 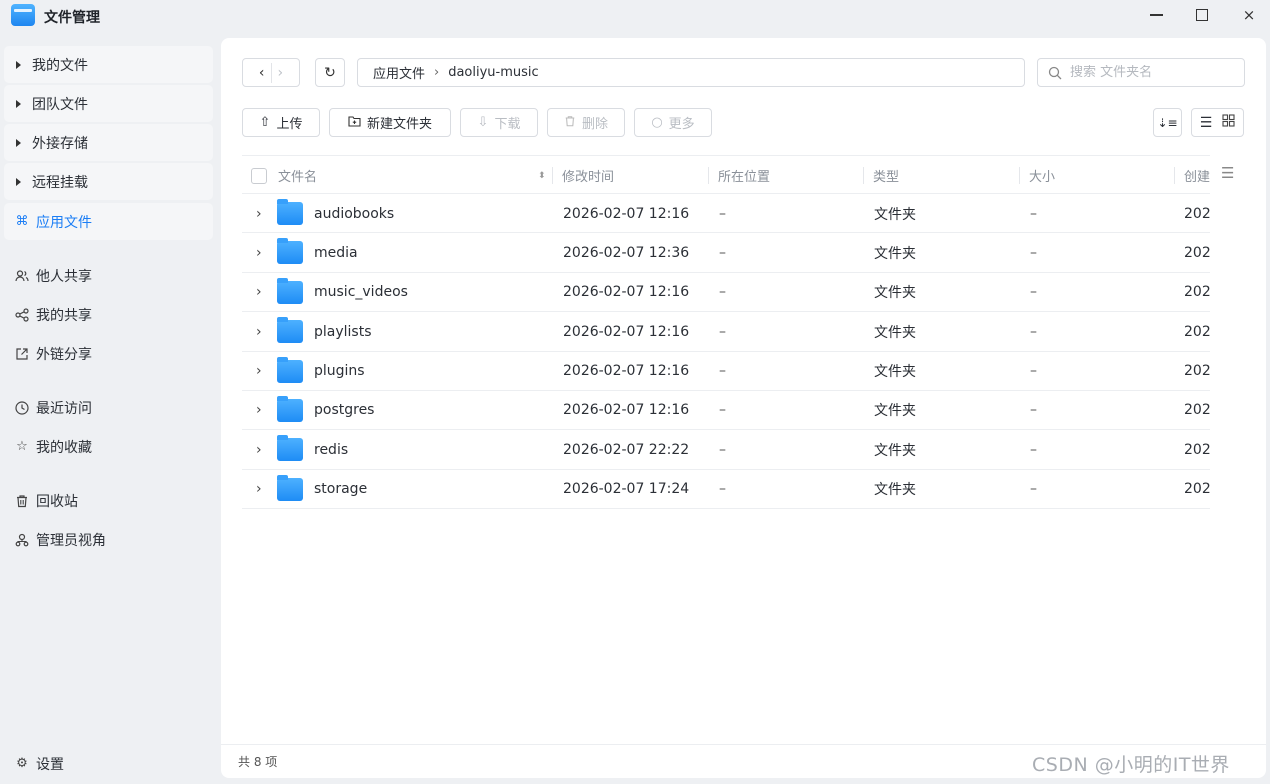 I want to click on new-folder-button: 新建文件夹, so click(x=390, y=122).